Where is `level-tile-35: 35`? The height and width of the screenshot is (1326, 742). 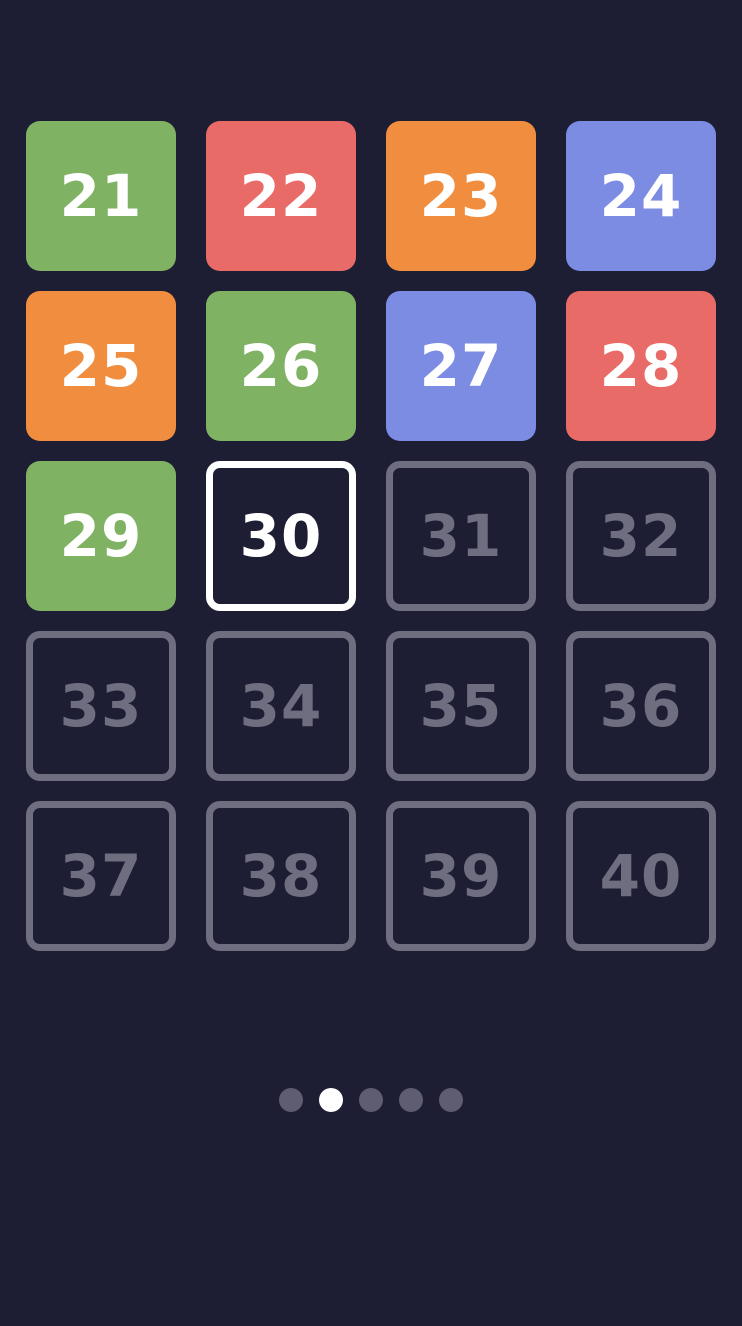
level-tile-35: 35 is located at coordinates (461, 706).